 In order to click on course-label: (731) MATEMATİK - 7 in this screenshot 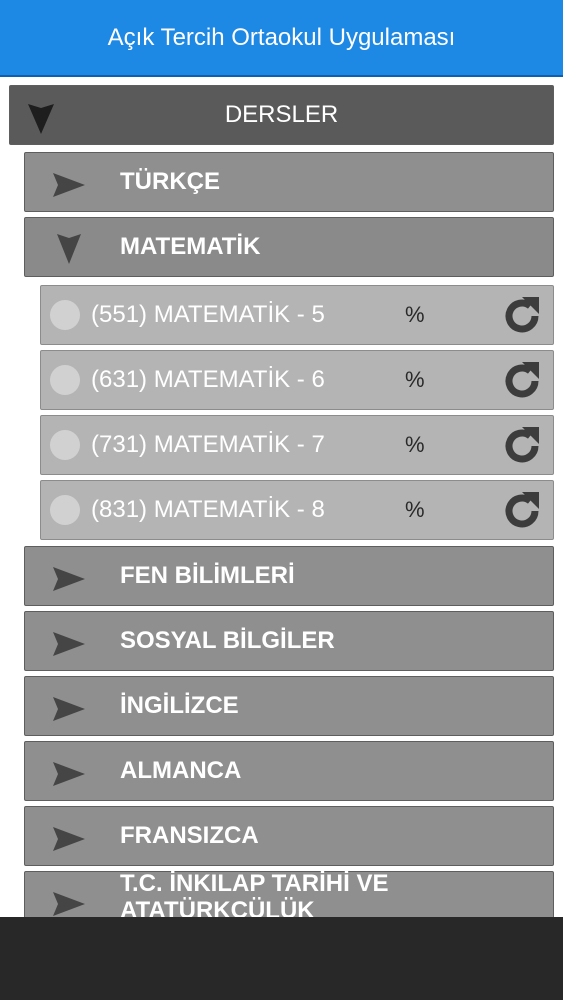, I will do `click(208, 444)`.